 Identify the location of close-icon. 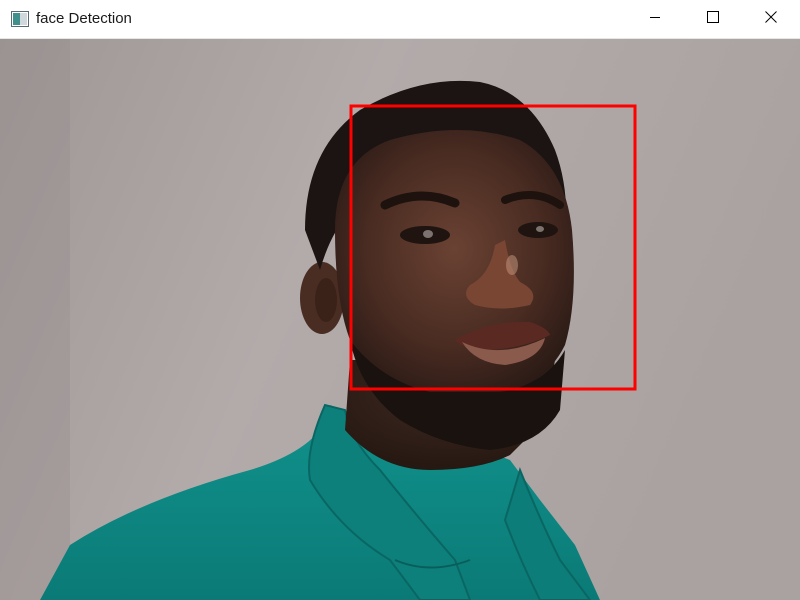
(771, 19).